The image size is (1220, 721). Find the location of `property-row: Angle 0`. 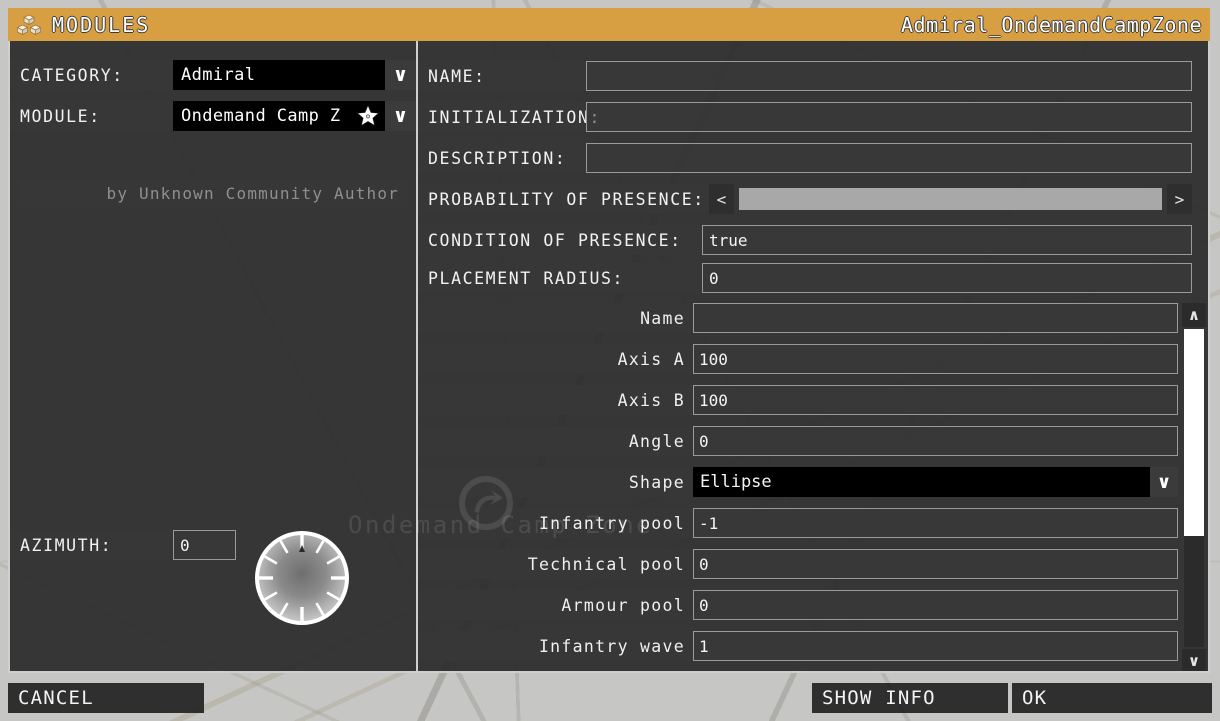

property-row: Angle 0 is located at coordinates (798, 441).